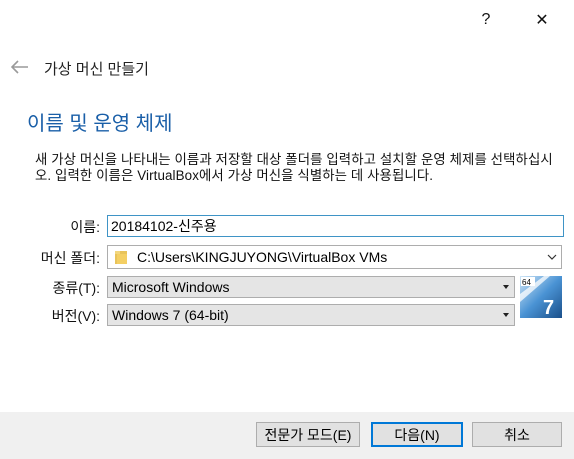  I want to click on name-input: 20184102-신주용, so click(335, 226).